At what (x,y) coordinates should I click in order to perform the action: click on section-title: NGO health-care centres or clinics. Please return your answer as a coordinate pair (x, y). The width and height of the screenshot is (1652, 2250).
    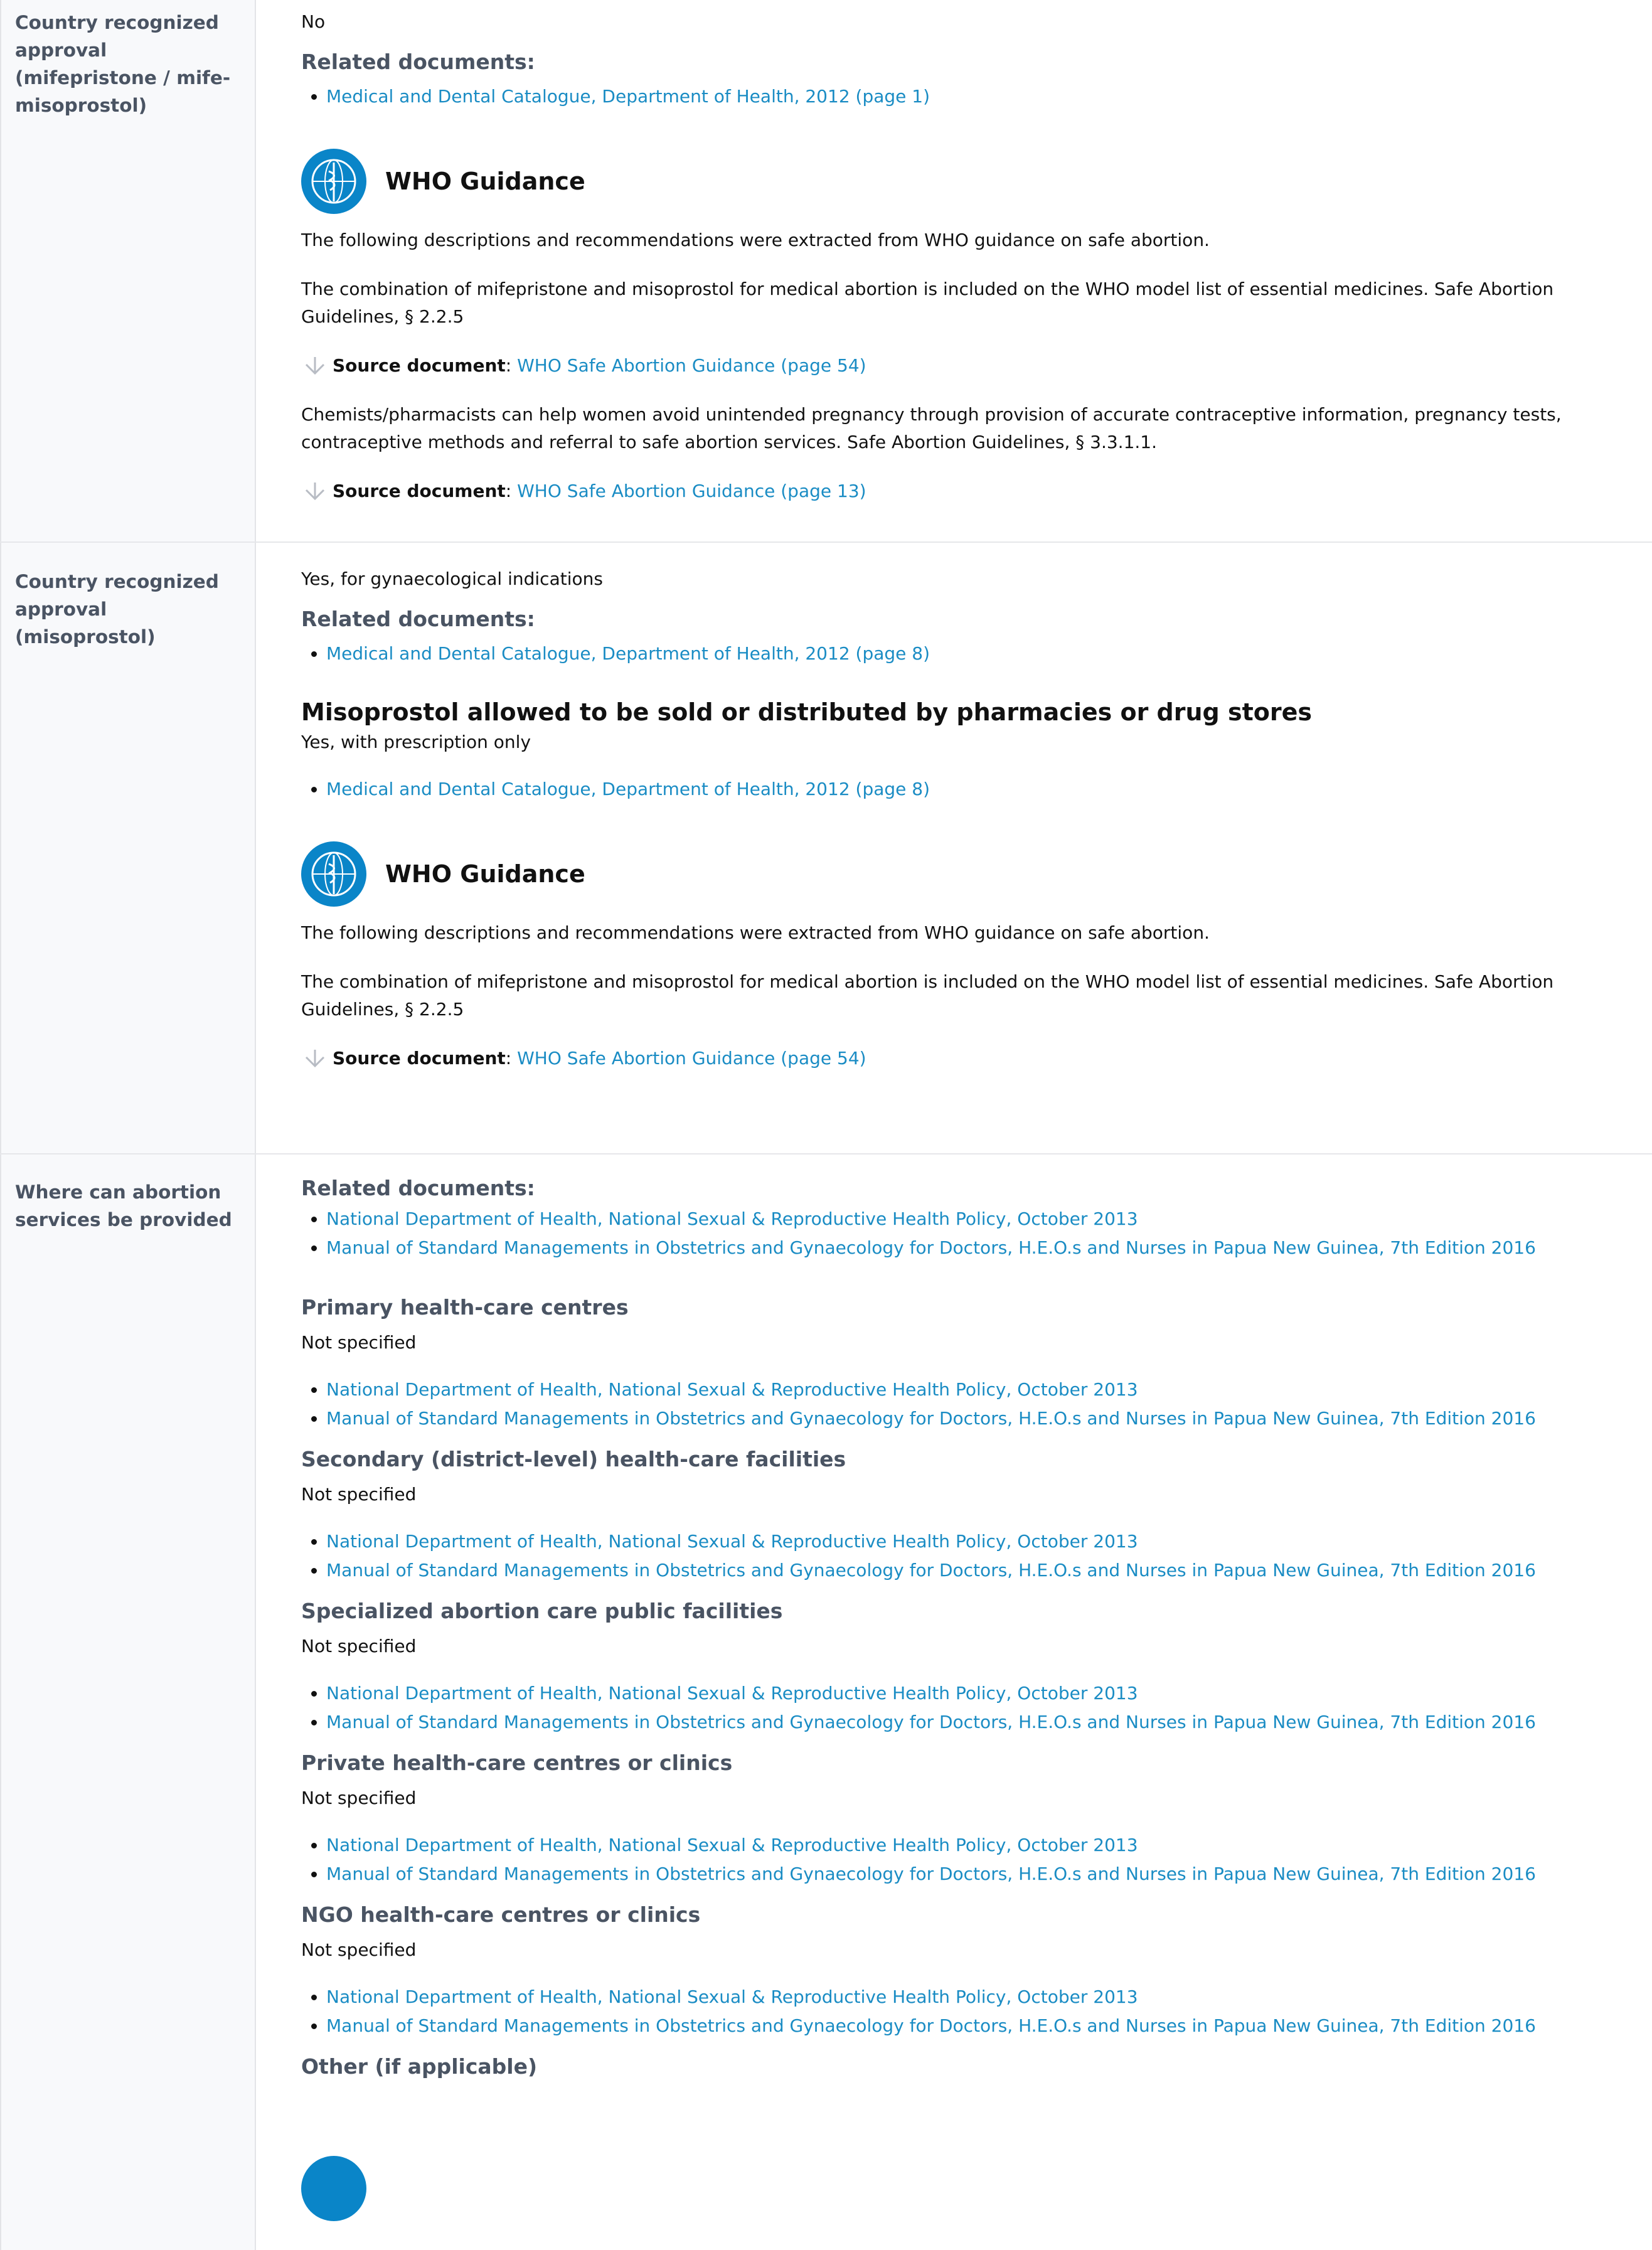
    Looking at the image, I should click on (501, 1915).